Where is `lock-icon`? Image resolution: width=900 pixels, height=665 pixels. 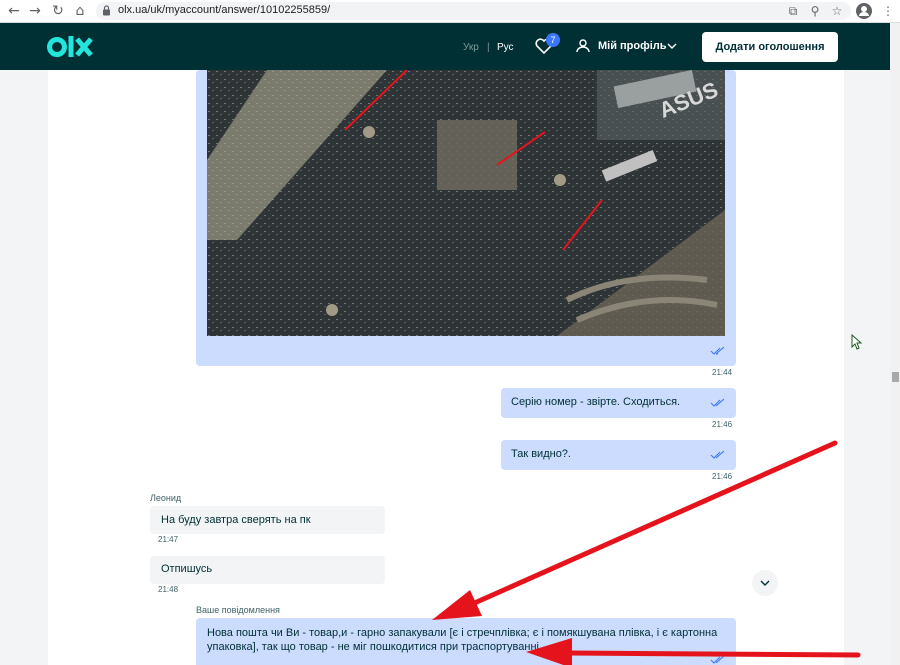 lock-icon is located at coordinates (106, 10).